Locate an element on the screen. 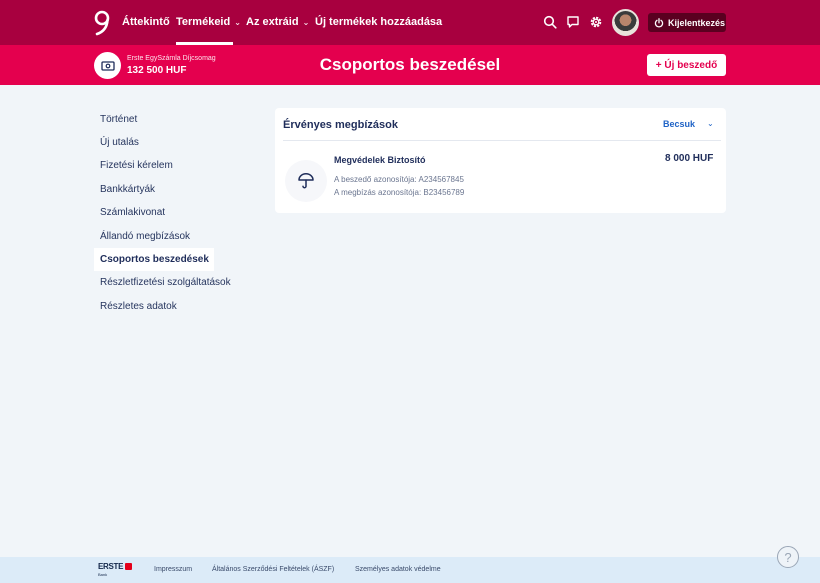 This screenshot has height=583, width=820. sidebar-item-installments: Részletfizetési szolgáltatások is located at coordinates (162, 282).